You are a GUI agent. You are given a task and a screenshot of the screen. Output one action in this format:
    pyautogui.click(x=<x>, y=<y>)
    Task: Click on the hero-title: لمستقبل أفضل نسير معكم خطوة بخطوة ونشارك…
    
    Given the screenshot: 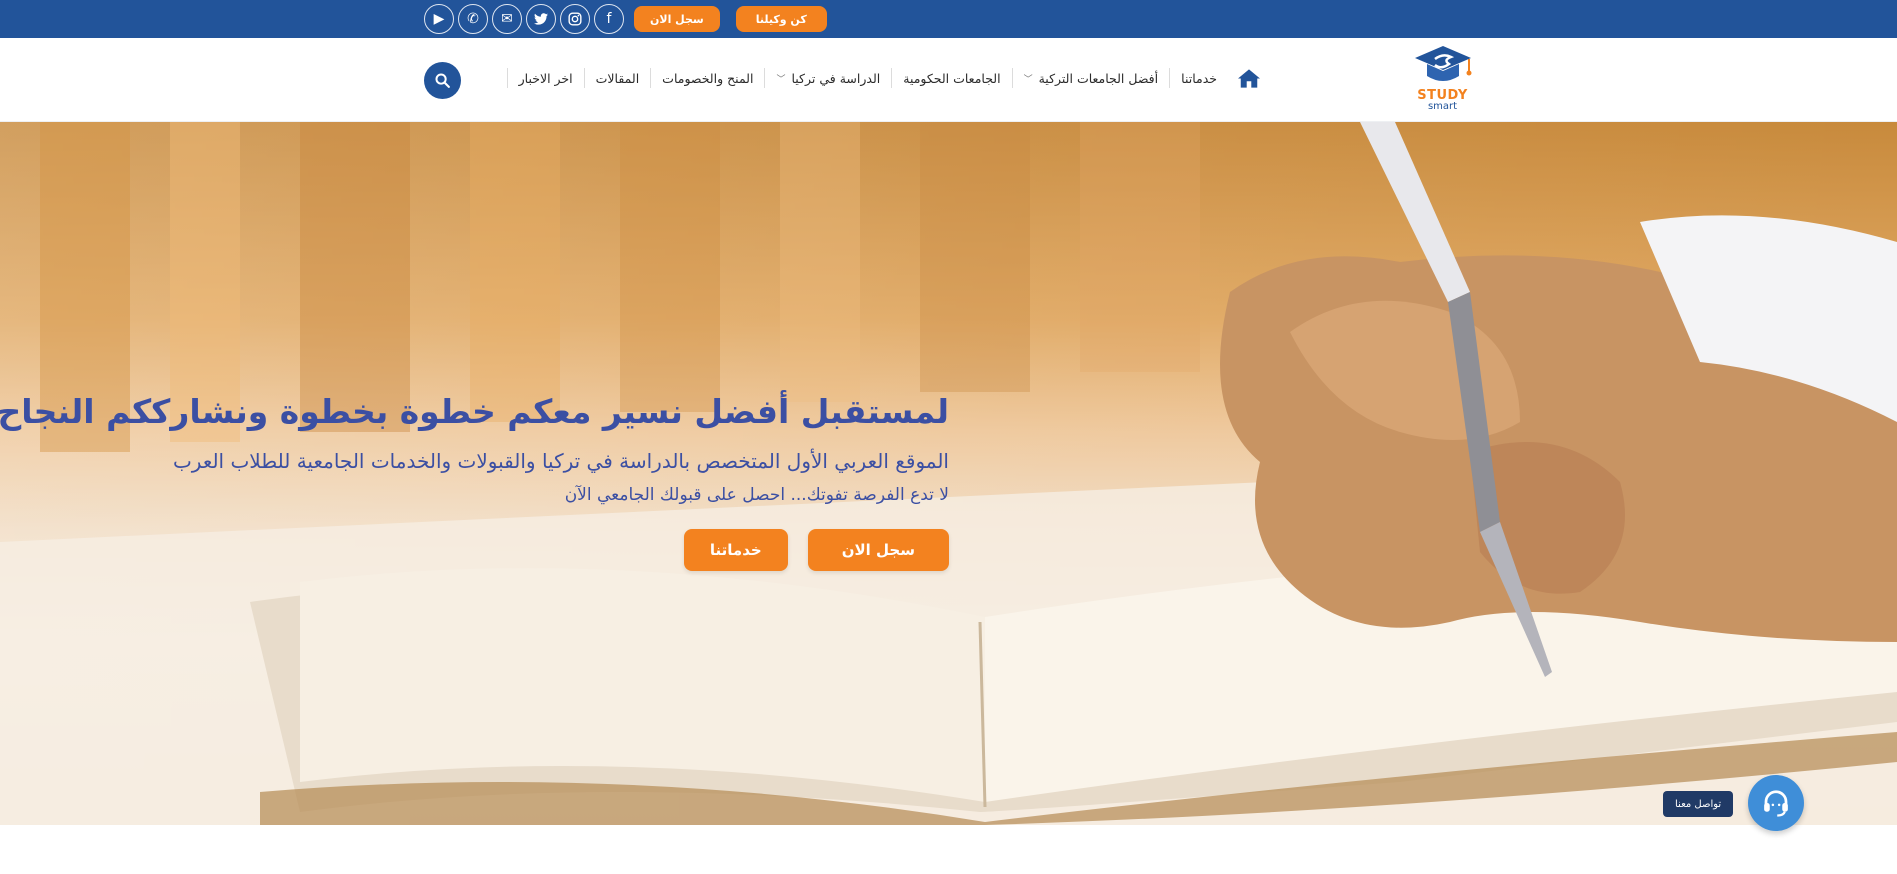 What is the action you would take?
    pyautogui.click(x=474, y=411)
    